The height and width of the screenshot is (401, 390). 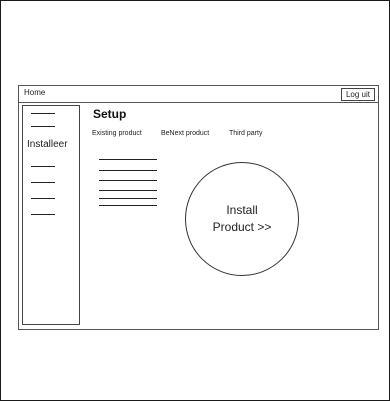 I want to click on tab-existing-product: Existing product, so click(x=117, y=133).